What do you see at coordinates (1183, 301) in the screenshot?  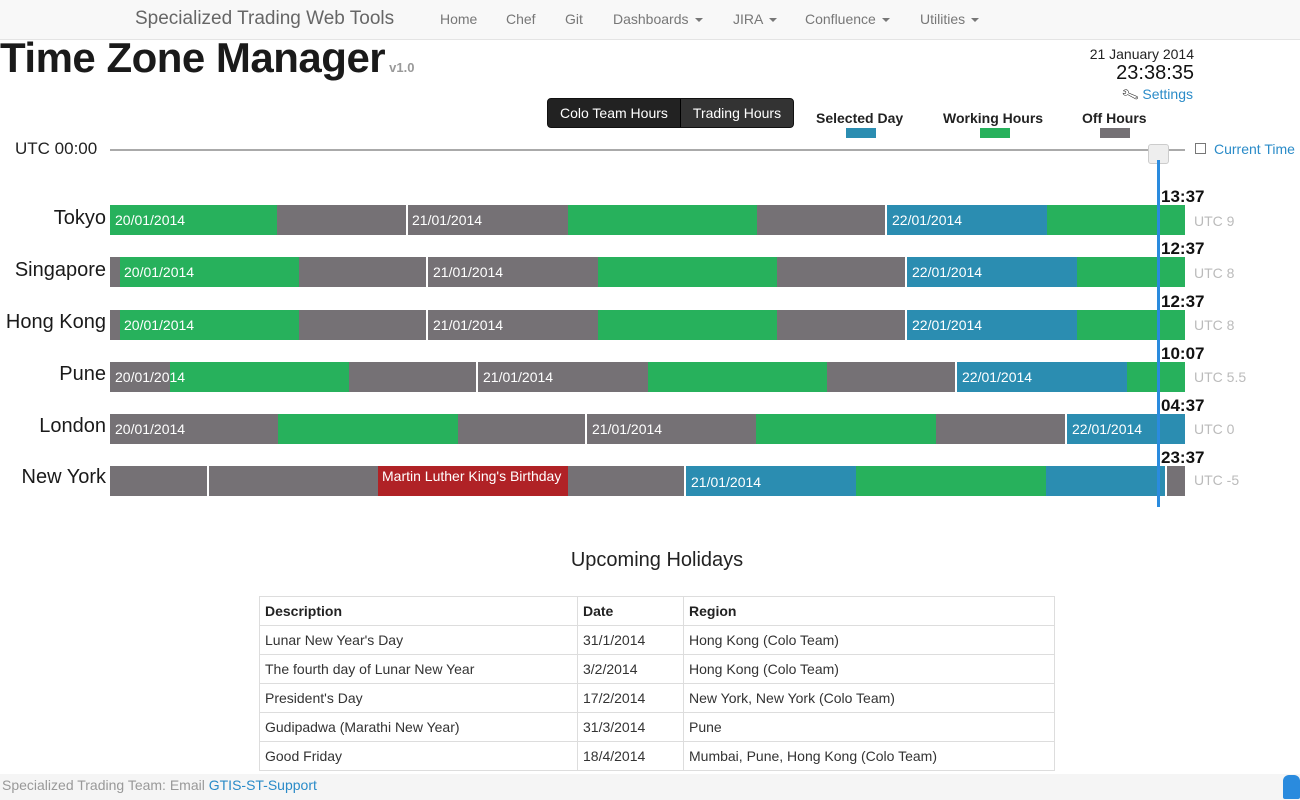 I see `local-time-hong-kong: 12:37` at bounding box center [1183, 301].